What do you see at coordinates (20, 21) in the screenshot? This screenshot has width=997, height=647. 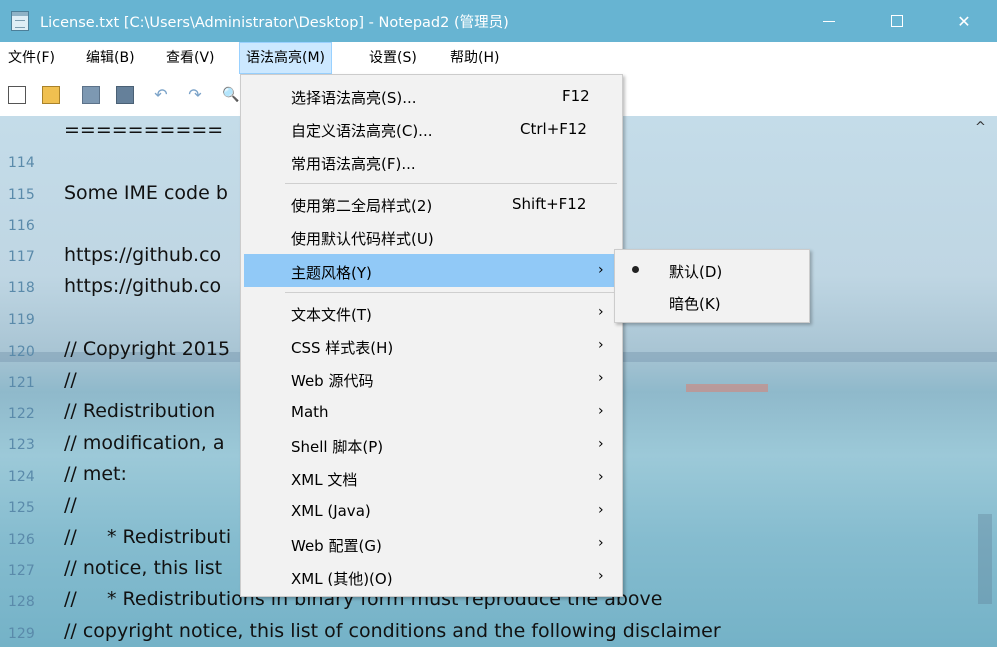 I see `notepad-app-icon` at bounding box center [20, 21].